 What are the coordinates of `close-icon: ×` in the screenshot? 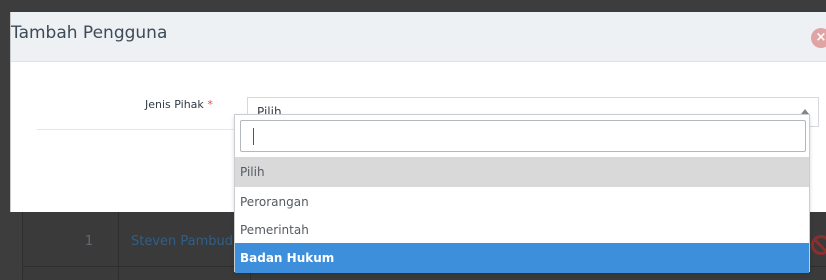 It's located at (818, 38).